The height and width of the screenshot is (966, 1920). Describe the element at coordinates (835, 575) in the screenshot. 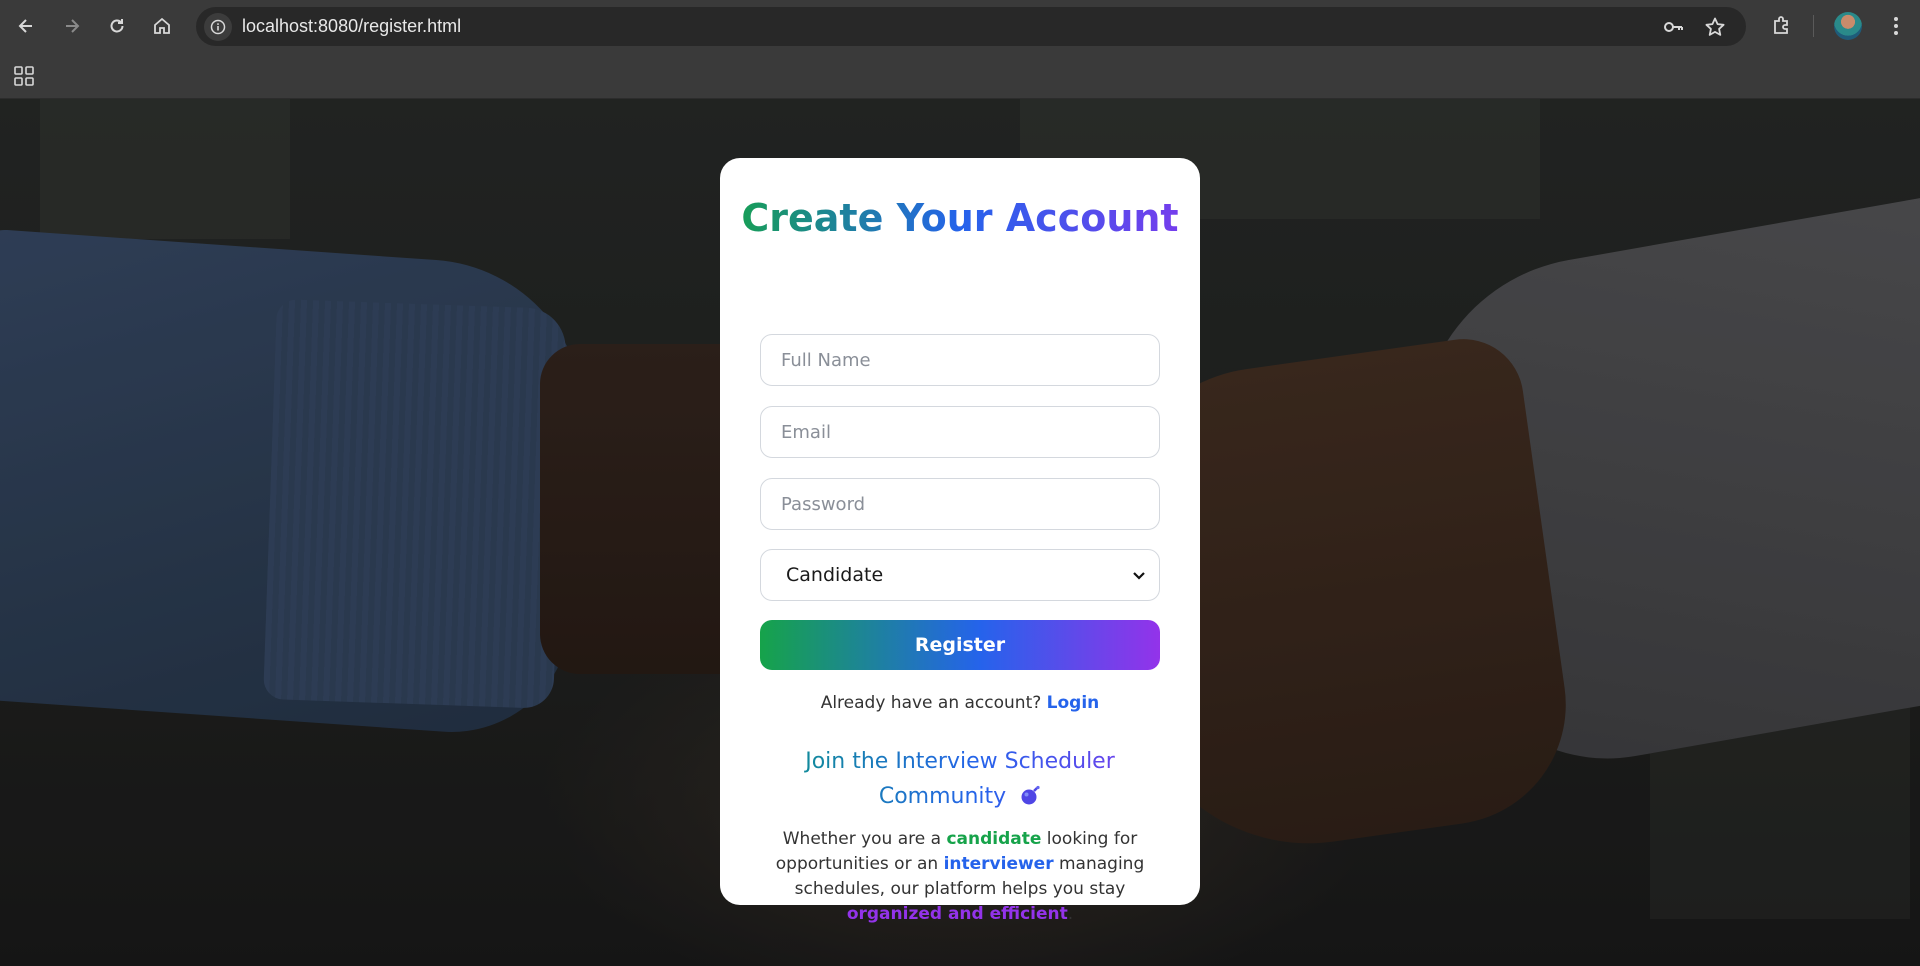

I see `role-select-value: Candidate` at that location.